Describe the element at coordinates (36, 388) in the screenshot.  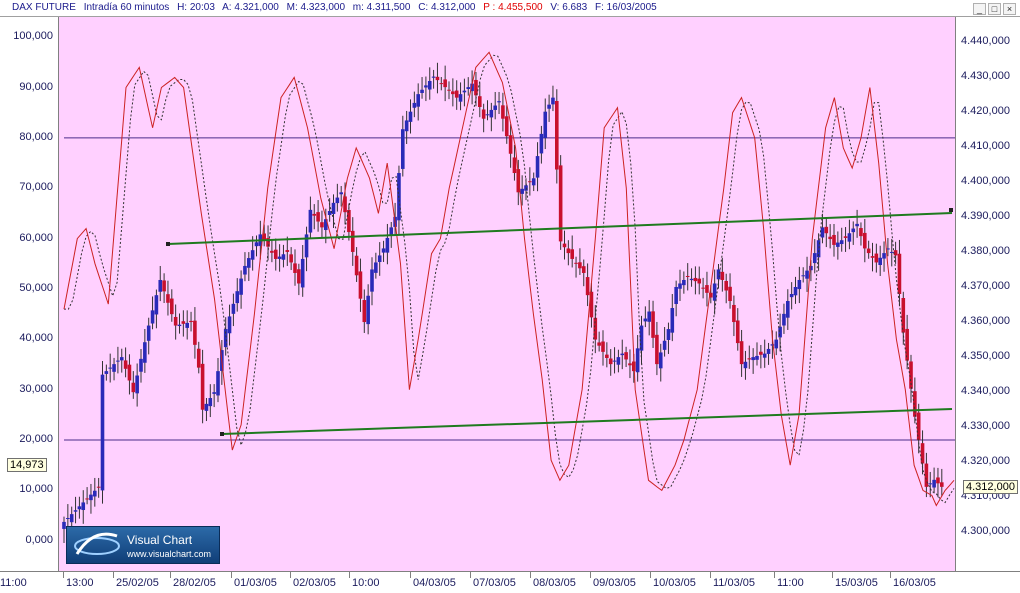
I see `left-axis-tick: 30,000` at that location.